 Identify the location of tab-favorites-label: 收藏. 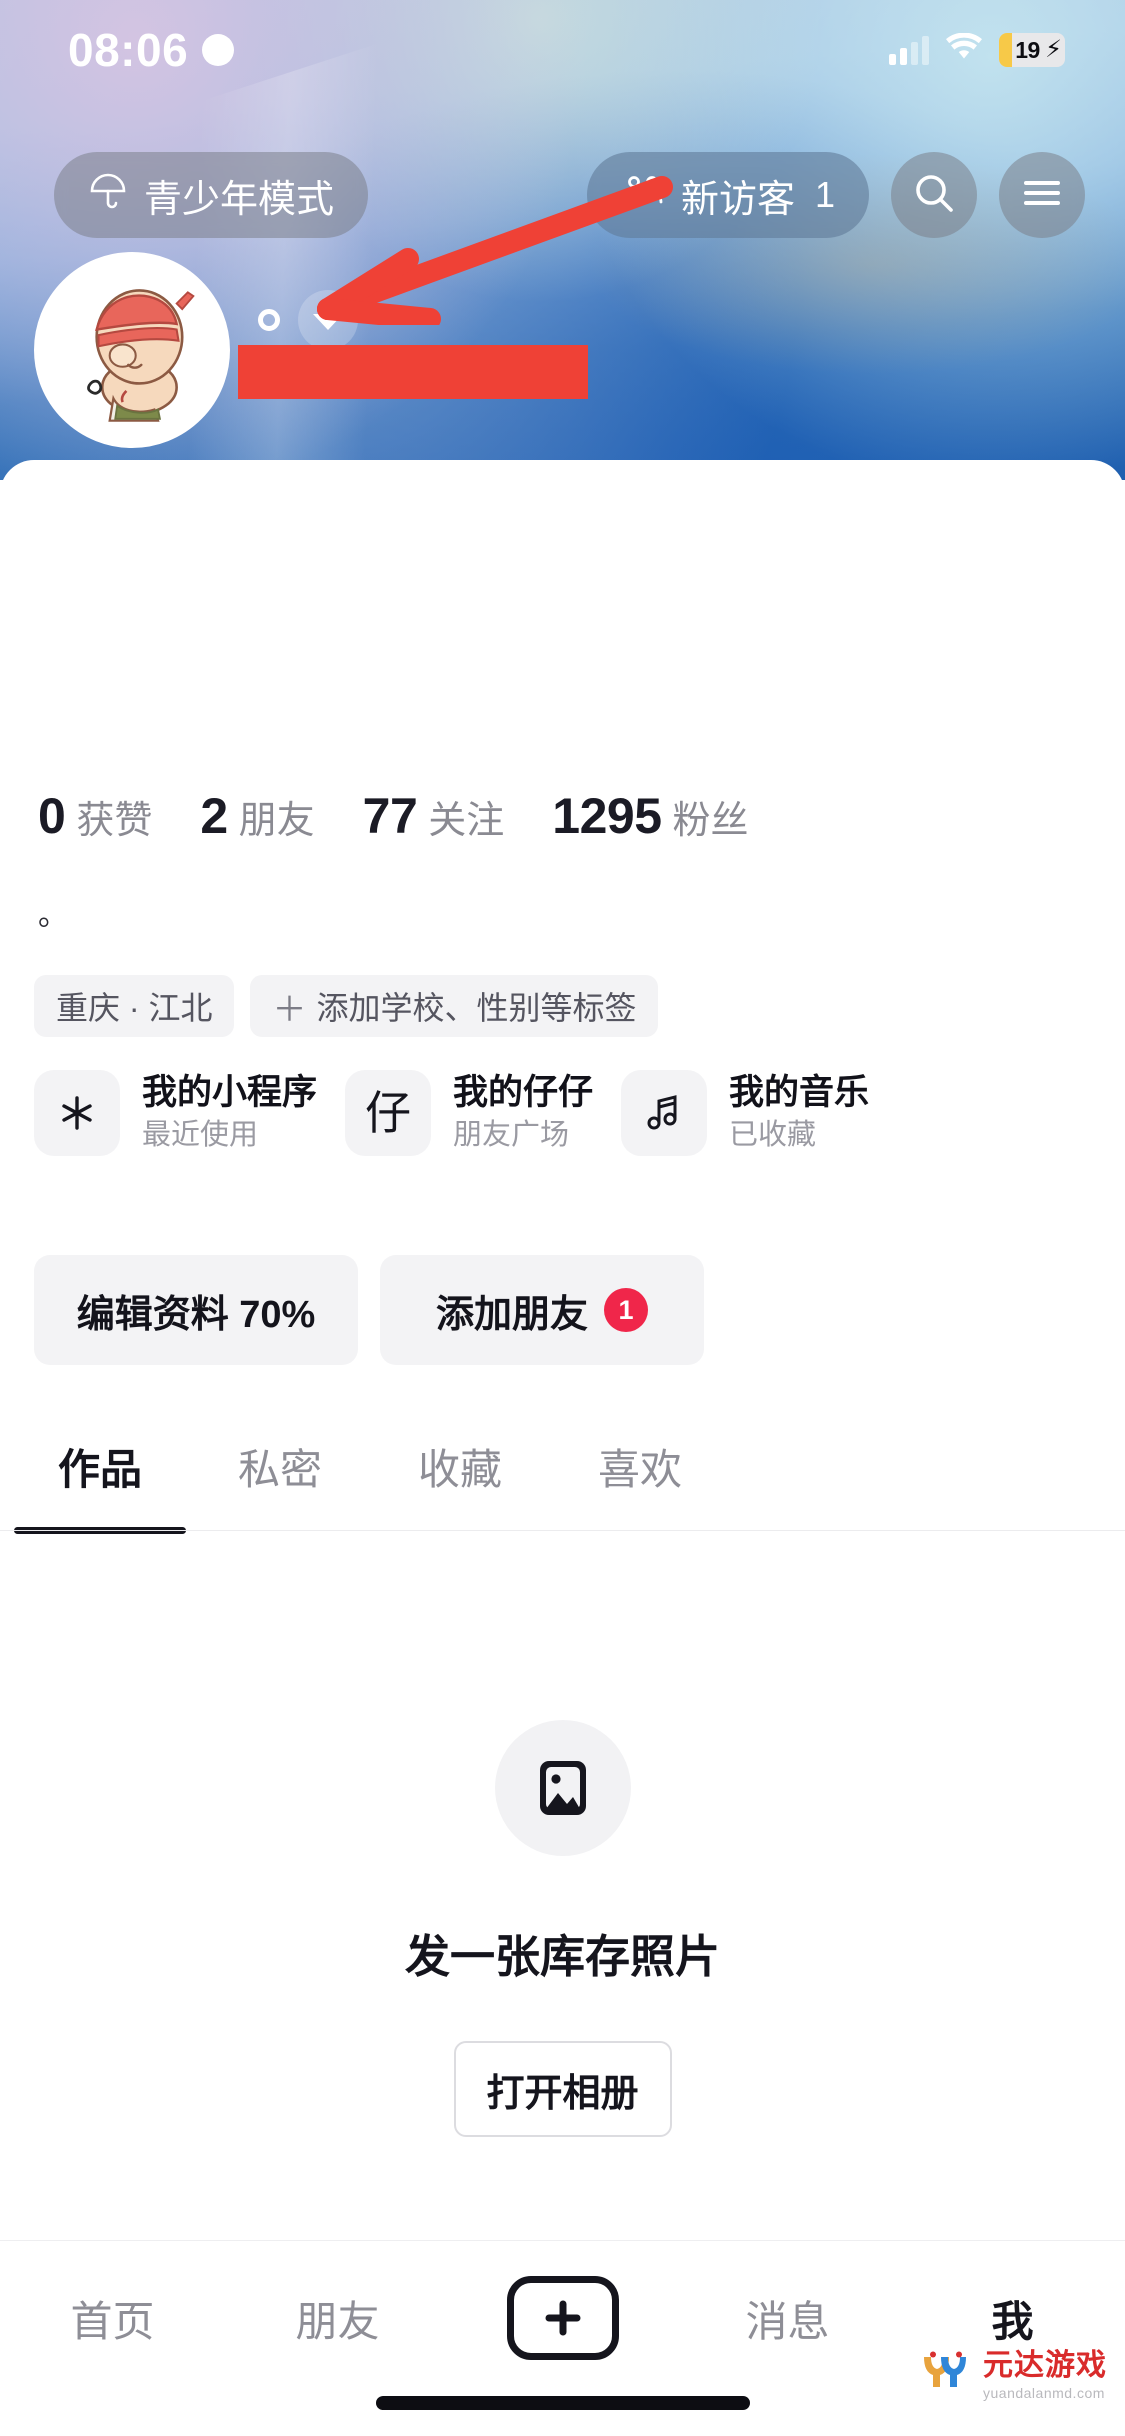
(459, 1469).